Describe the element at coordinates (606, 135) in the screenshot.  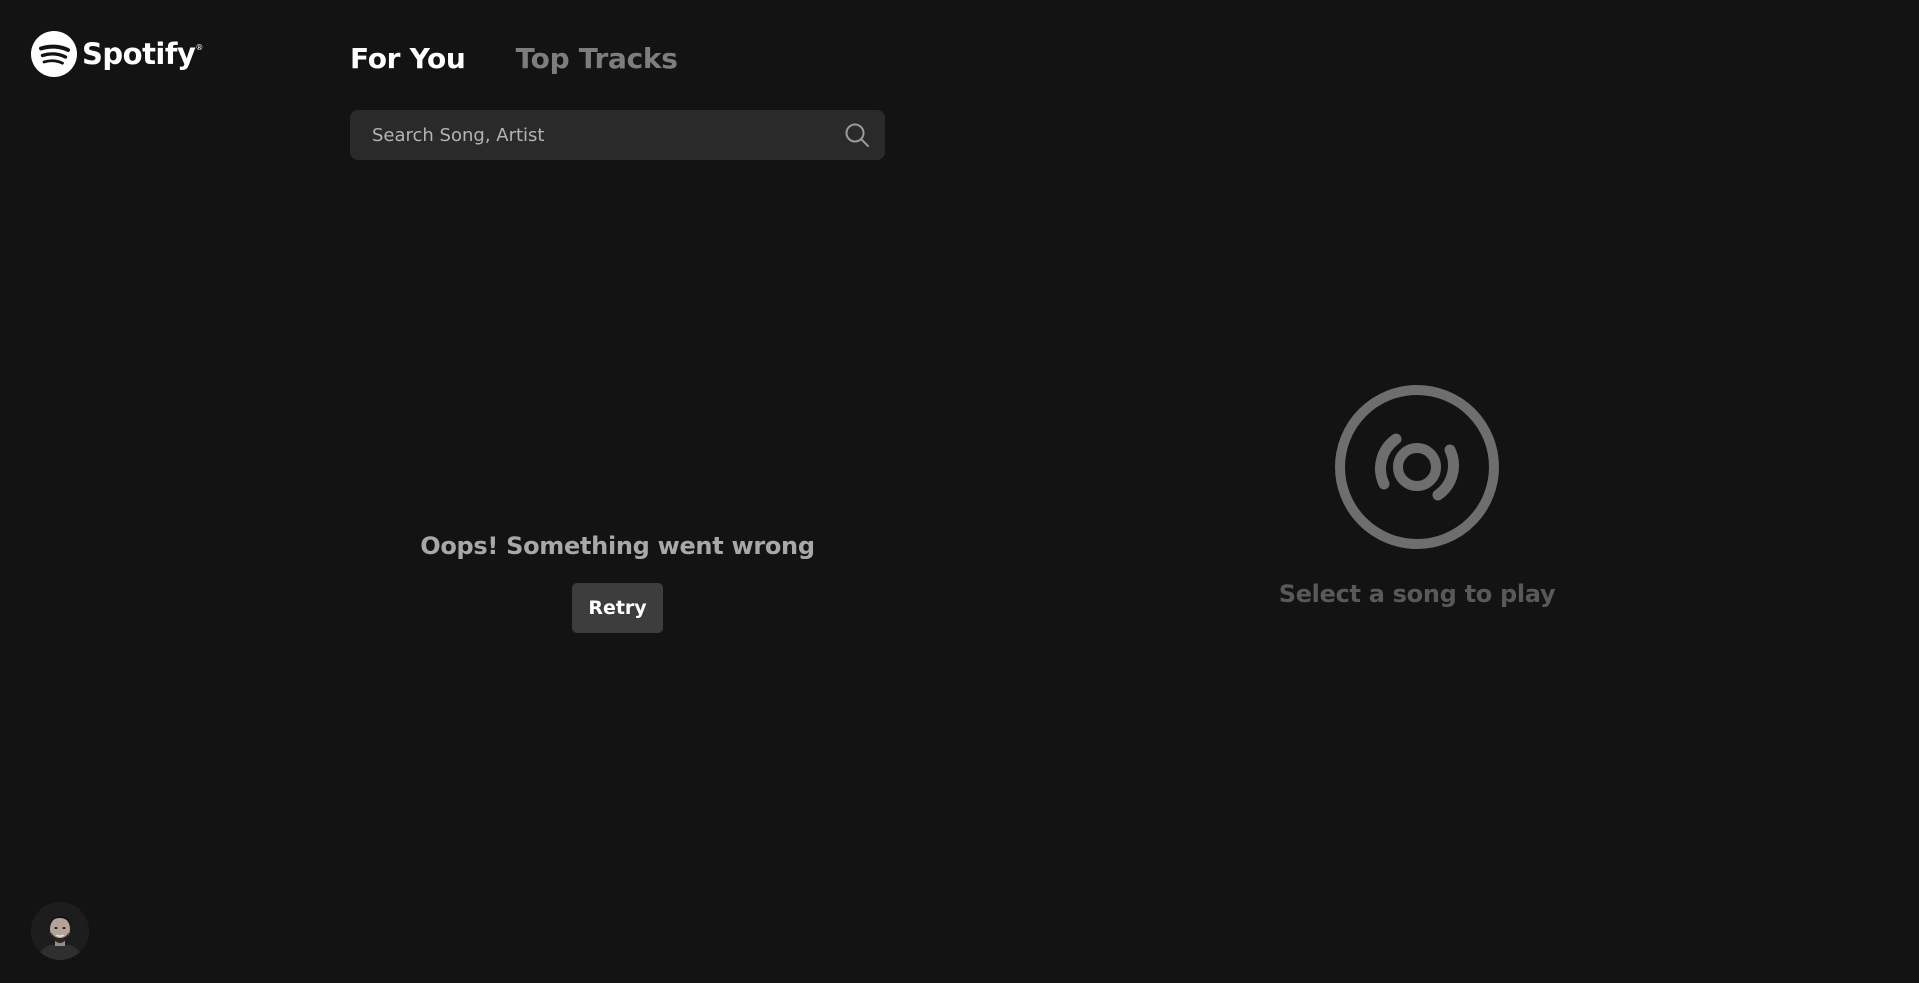
I see `search-input` at that location.